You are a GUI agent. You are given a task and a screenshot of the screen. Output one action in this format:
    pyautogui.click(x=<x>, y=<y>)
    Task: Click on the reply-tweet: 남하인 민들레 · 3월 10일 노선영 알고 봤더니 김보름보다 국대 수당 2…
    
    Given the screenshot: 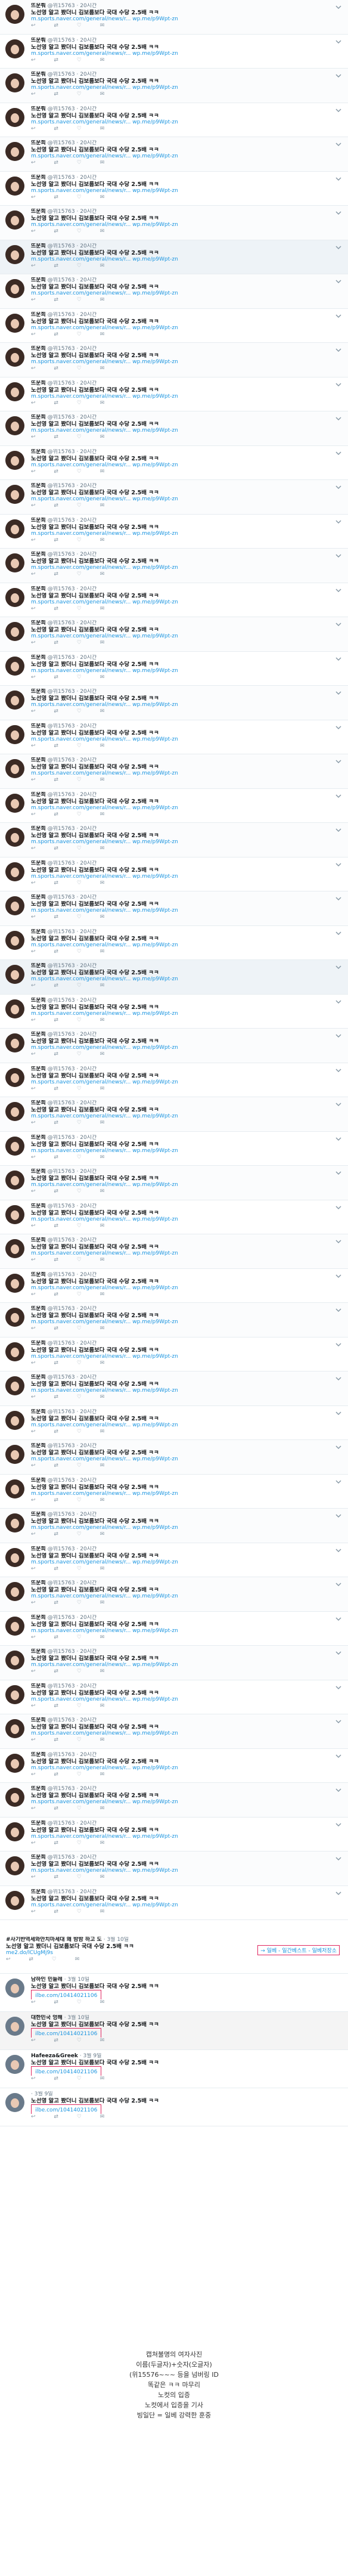 What is the action you would take?
    pyautogui.click(x=174, y=1993)
    